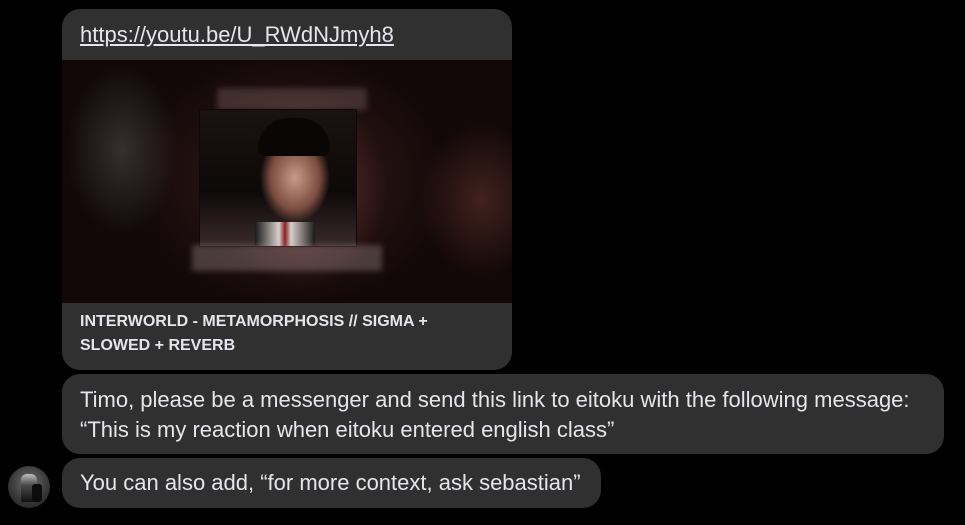 The height and width of the screenshot is (525, 965). What do you see at coordinates (285, 234) in the screenshot?
I see `portrait-collar` at bounding box center [285, 234].